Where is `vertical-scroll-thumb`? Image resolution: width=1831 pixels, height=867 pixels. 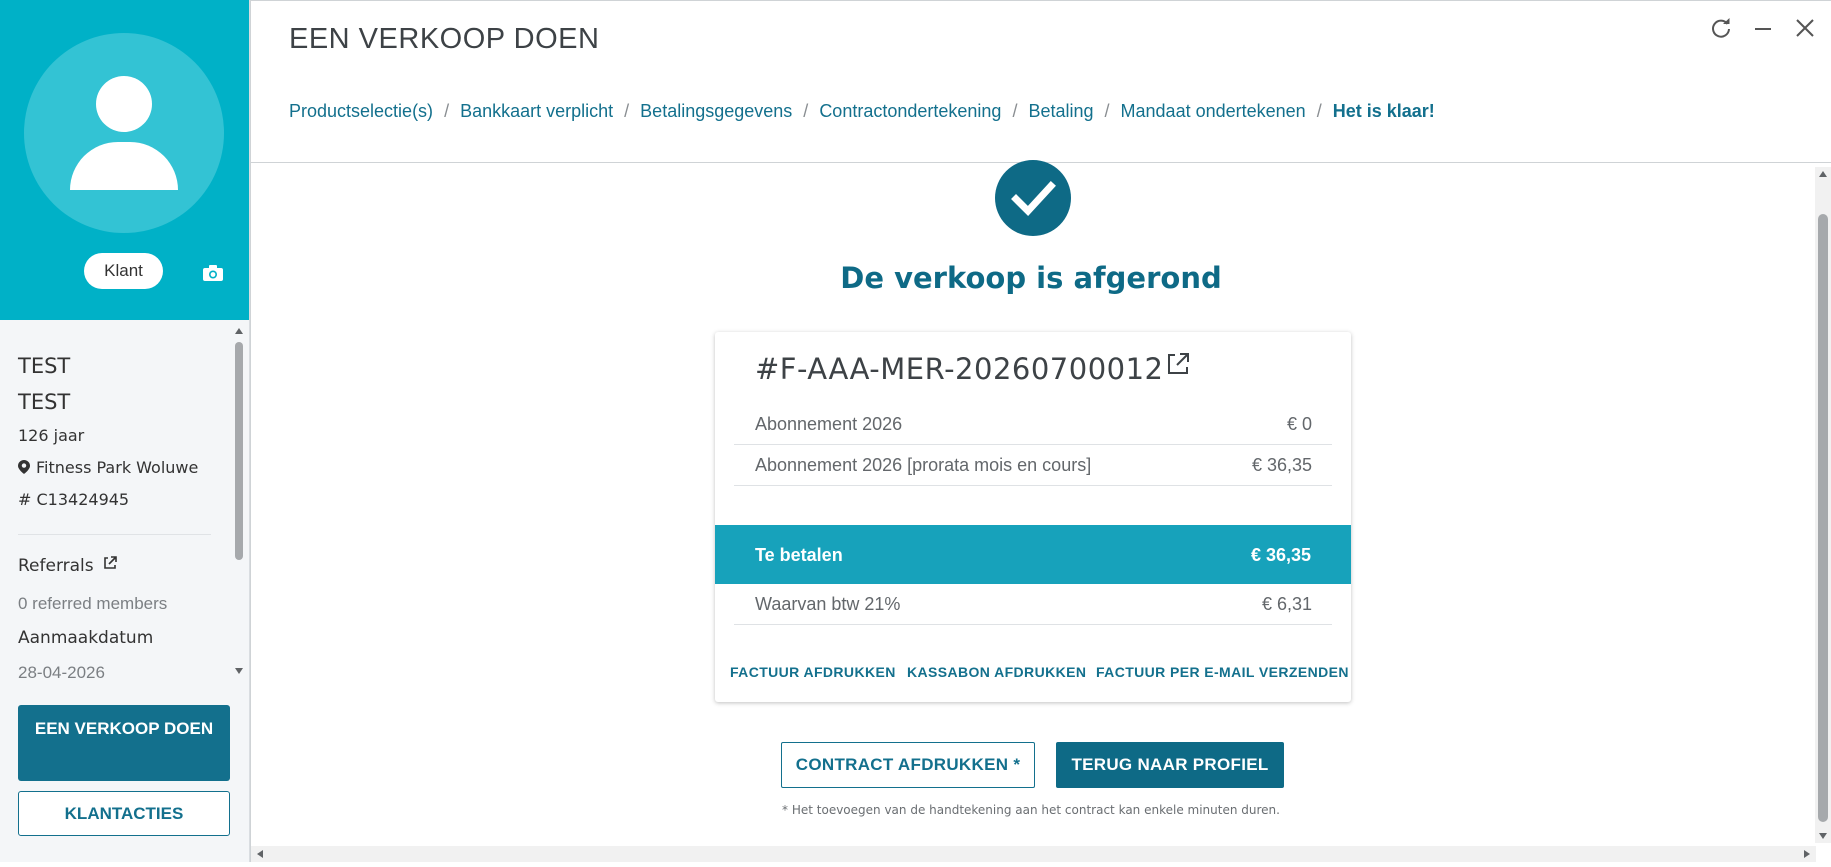 vertical-scroll-thumb is located at coordinates (1823, 518).